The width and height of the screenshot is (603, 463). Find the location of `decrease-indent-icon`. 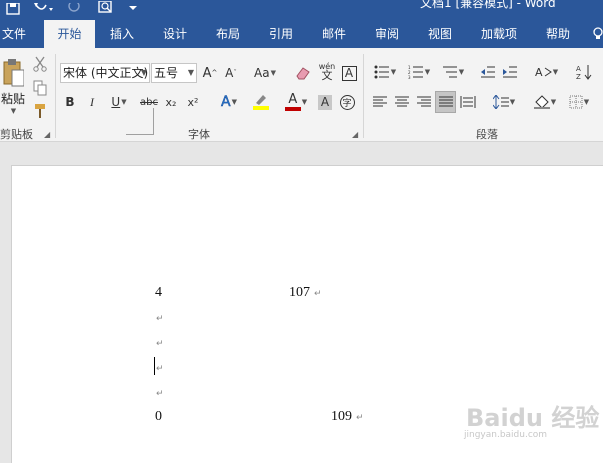

decrease-indent-icon is located at coordinates (488, 72).